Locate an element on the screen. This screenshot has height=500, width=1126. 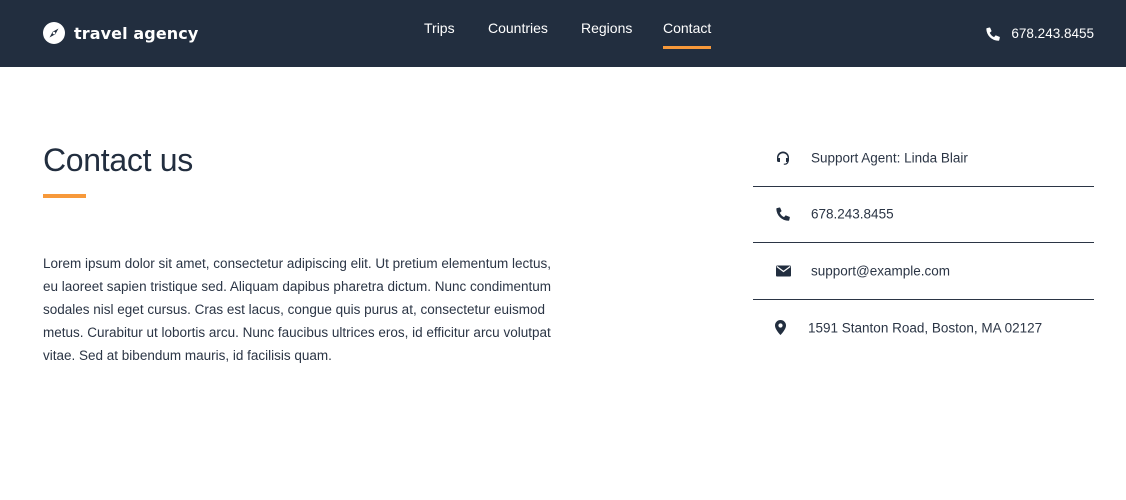
header-phone-number: 678.243.8455 is located at coordinates (1052, 33).